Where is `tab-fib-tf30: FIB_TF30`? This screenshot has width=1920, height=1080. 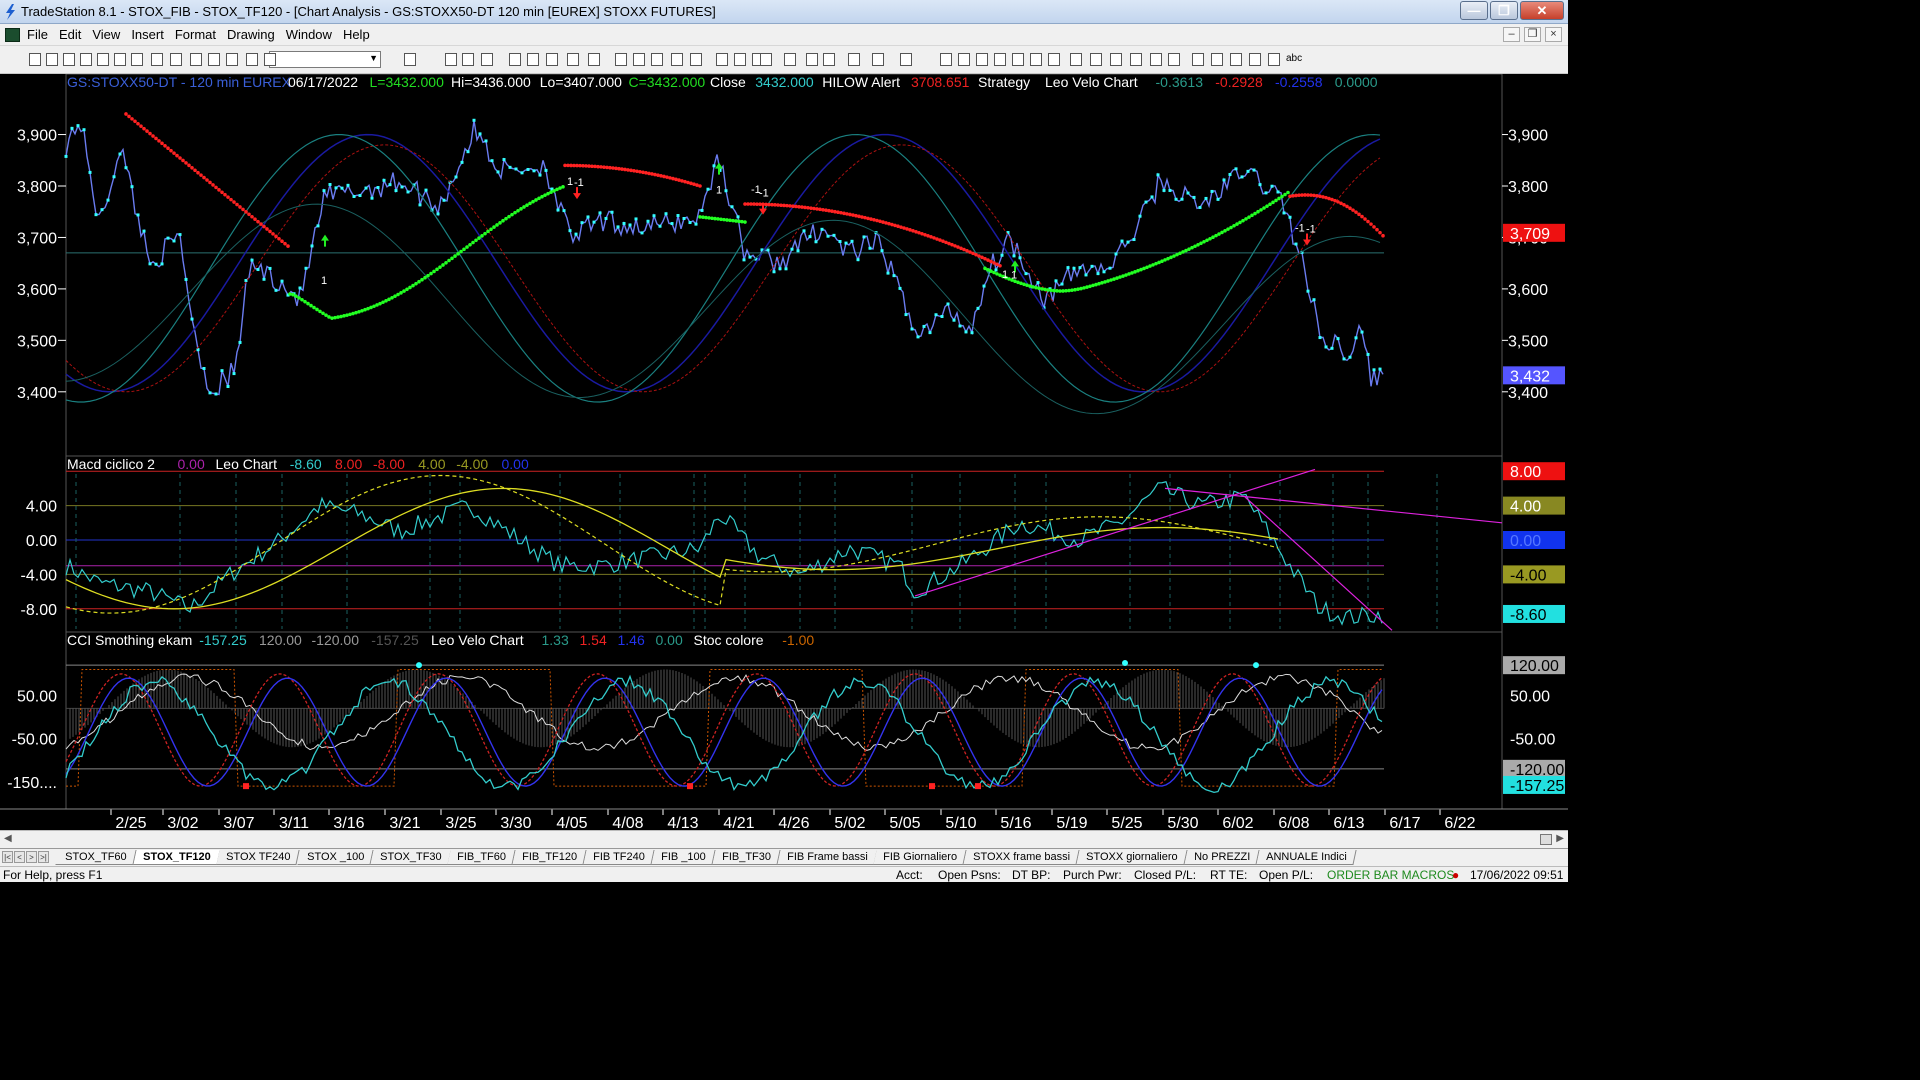 tab-fib-tf30: FIB_TF30 is located at coordinates (746, 857).